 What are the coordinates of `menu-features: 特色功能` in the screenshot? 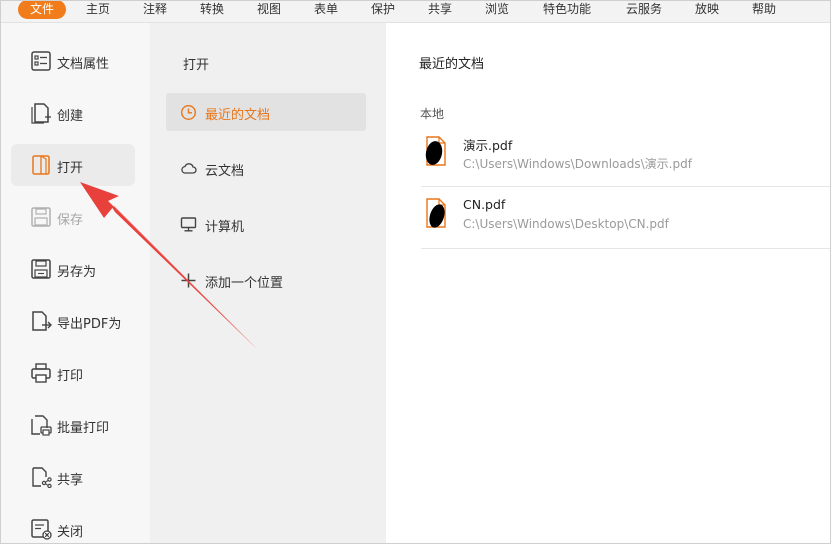 It's located at (567, 9).